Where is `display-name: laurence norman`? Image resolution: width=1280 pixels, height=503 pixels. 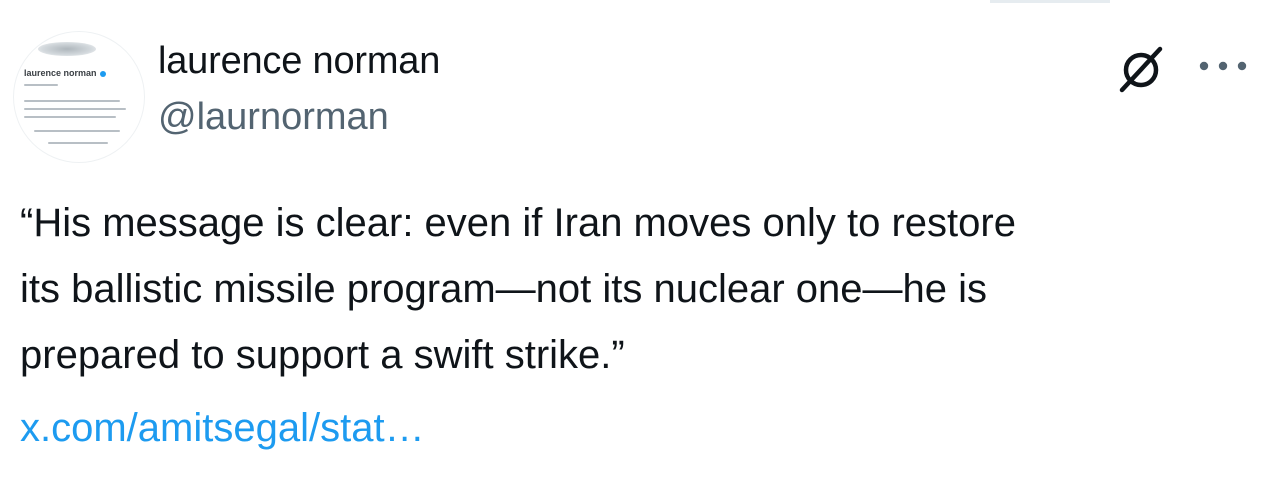
display-name: laurence norman is located at coordinates (299, 61).